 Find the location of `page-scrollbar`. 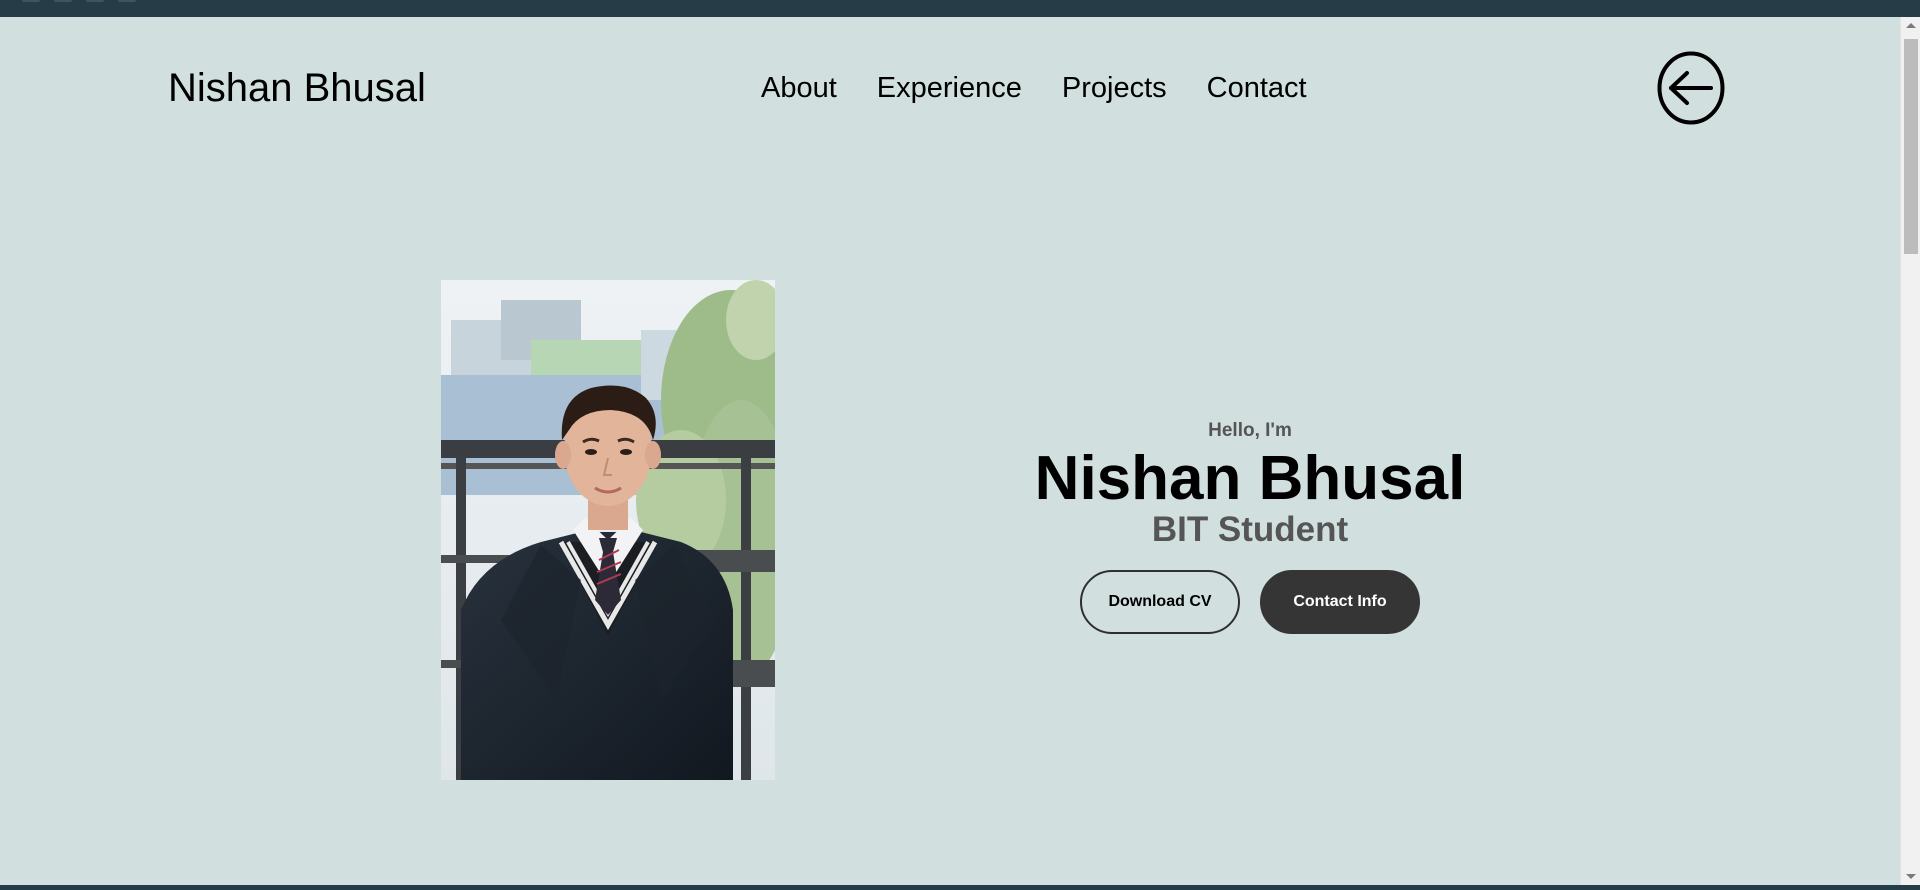

page-scrollbar is located at coordinates (1910, 451).